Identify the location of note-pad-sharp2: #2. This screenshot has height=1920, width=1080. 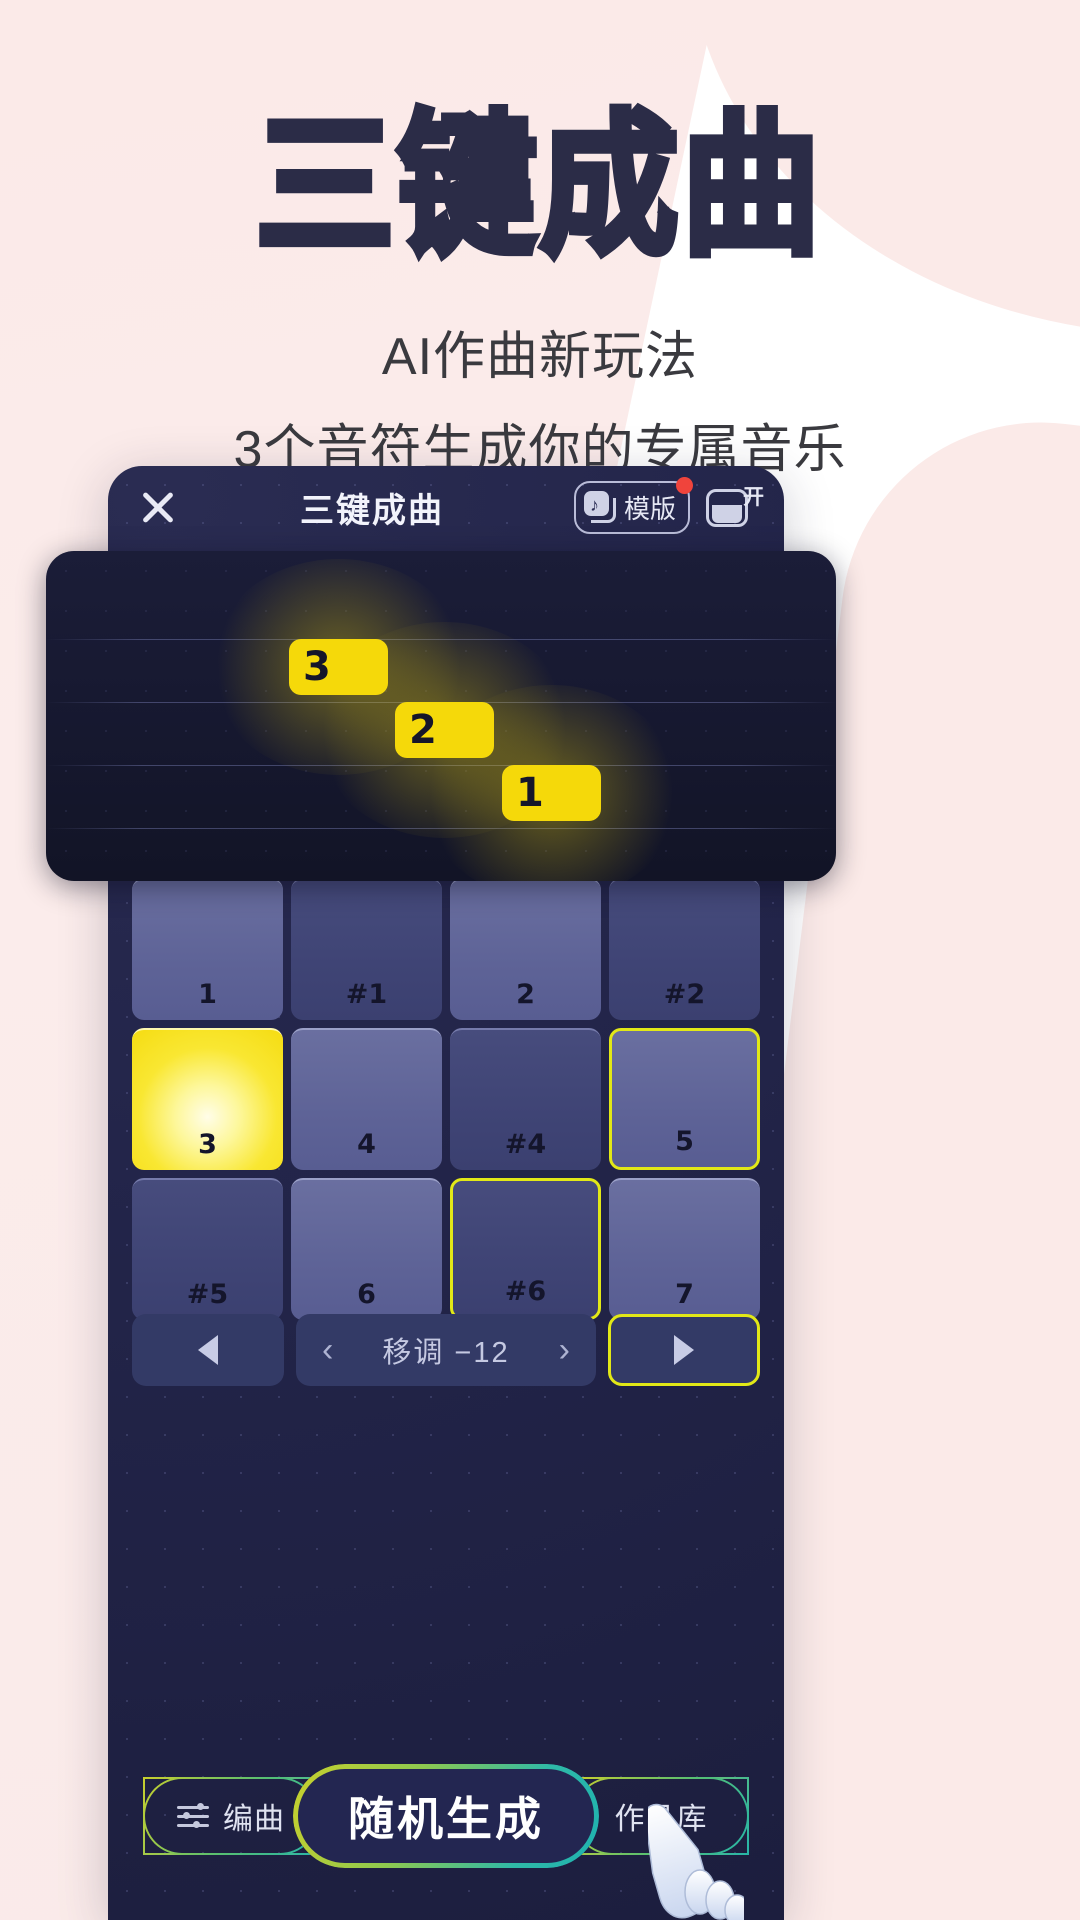
(684, 949).